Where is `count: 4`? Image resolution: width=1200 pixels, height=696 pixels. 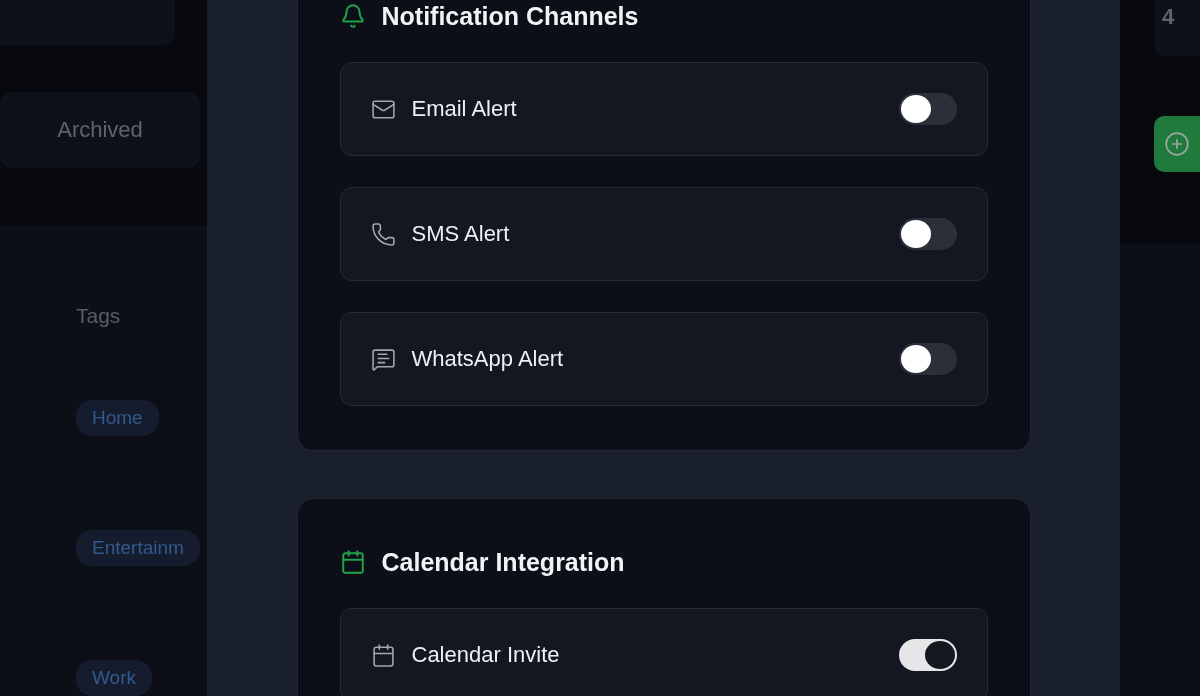 count: 4 is located at coordinates (1168, 17).